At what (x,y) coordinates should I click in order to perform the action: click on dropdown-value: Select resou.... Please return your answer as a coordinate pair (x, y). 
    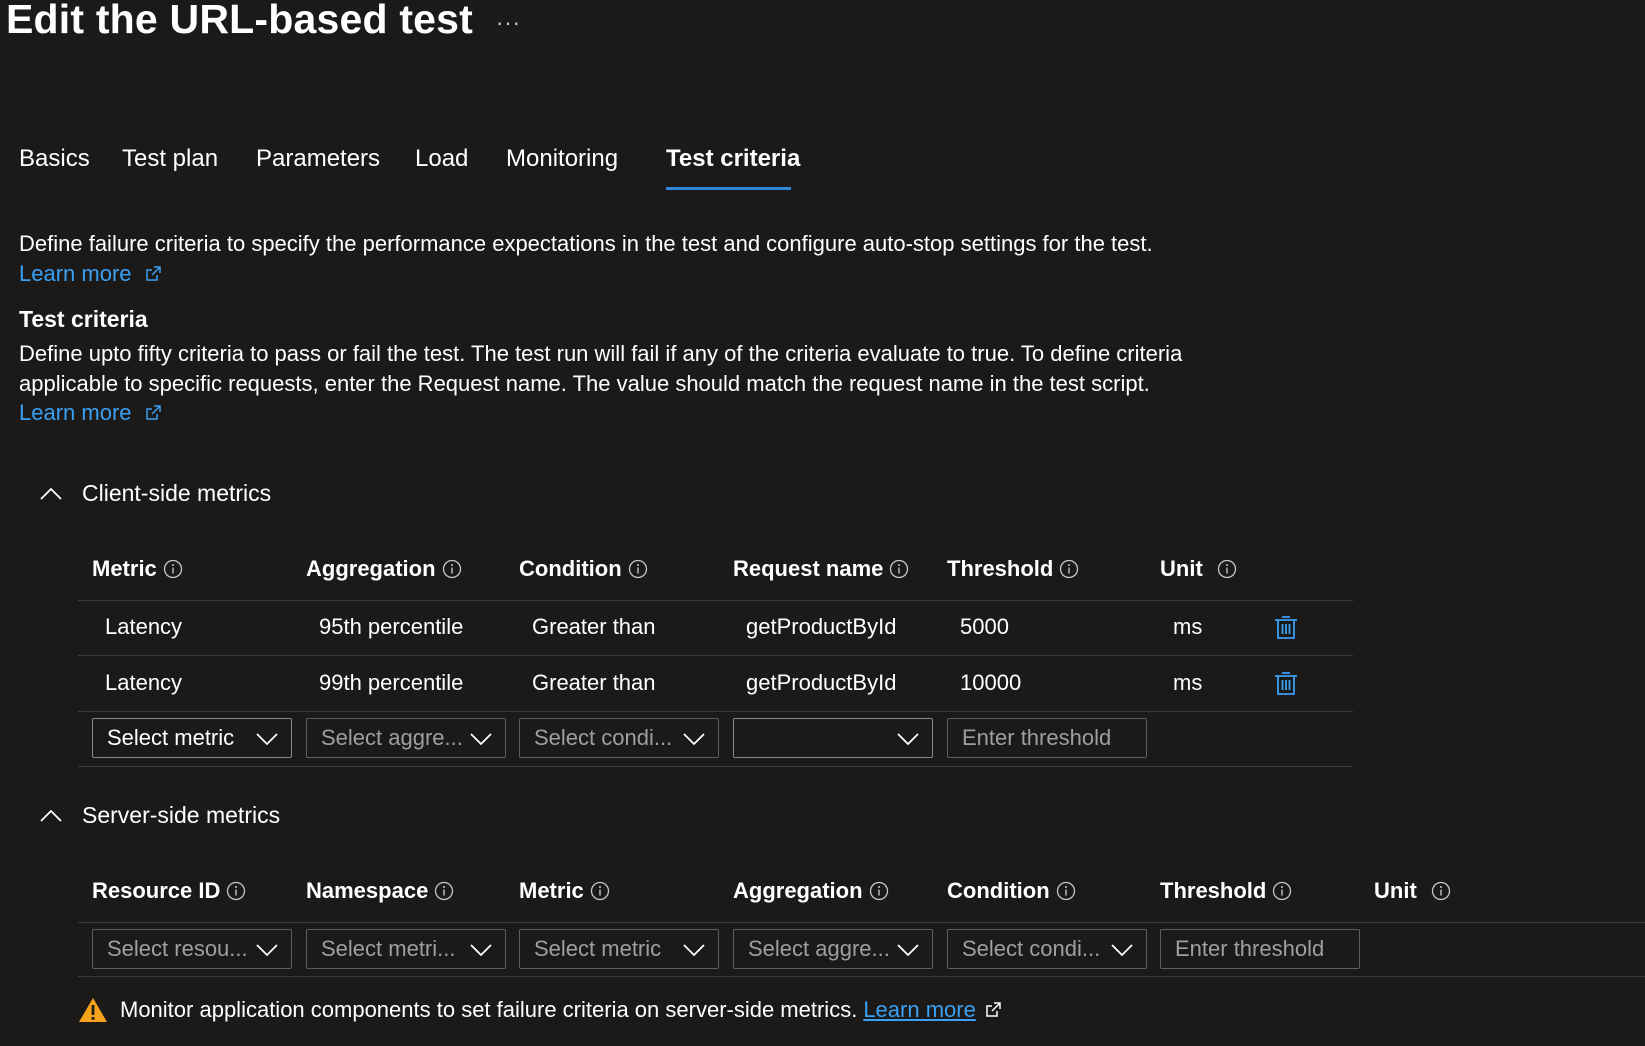
    Looking at the image, I should click on (177, 948).